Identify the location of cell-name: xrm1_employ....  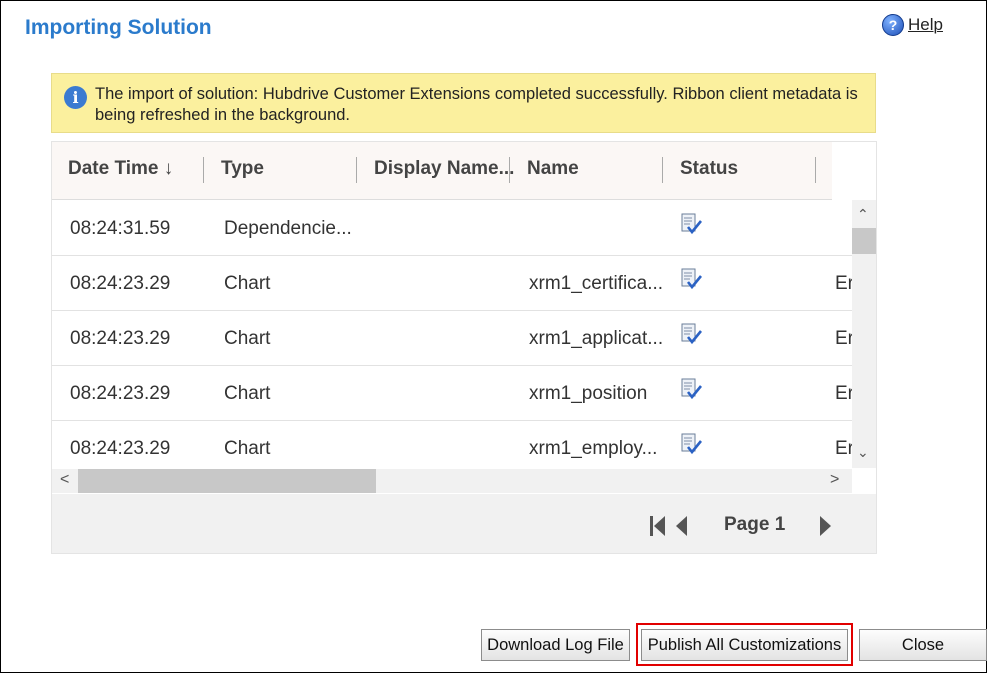
(593, 448).